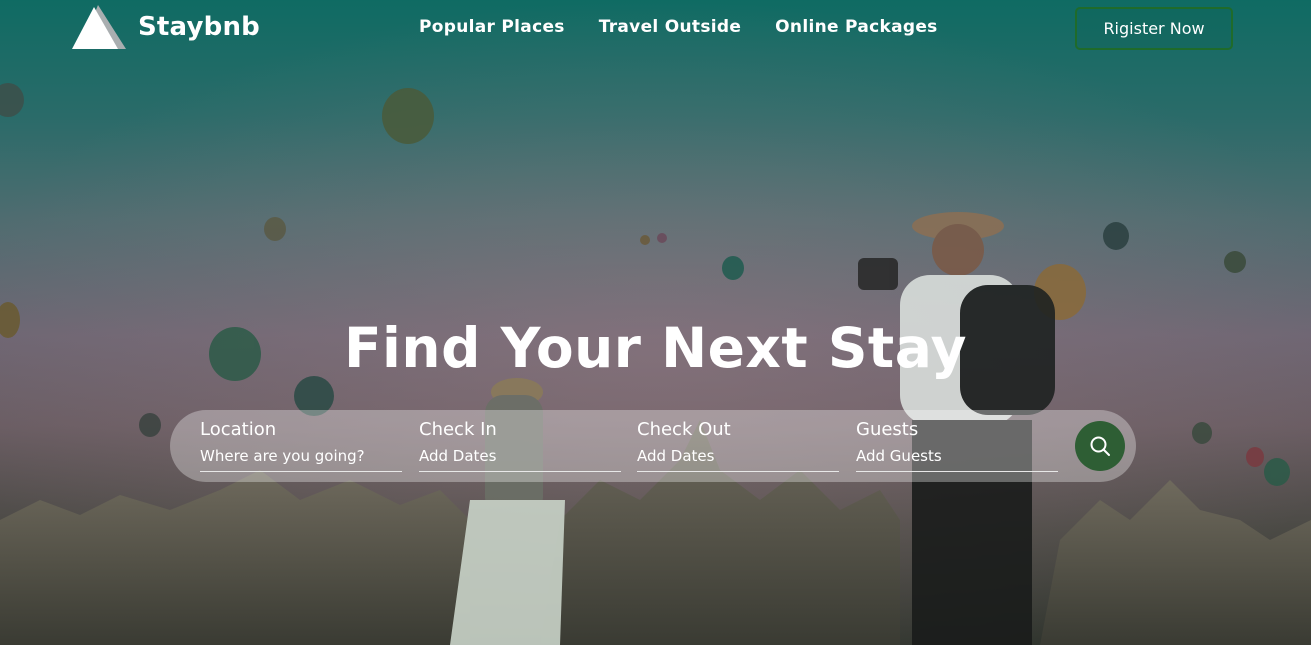 This screenshot has width=1311, height=645. I want to click on nav-item-popular-places: Popular Places, so click(492, 27).